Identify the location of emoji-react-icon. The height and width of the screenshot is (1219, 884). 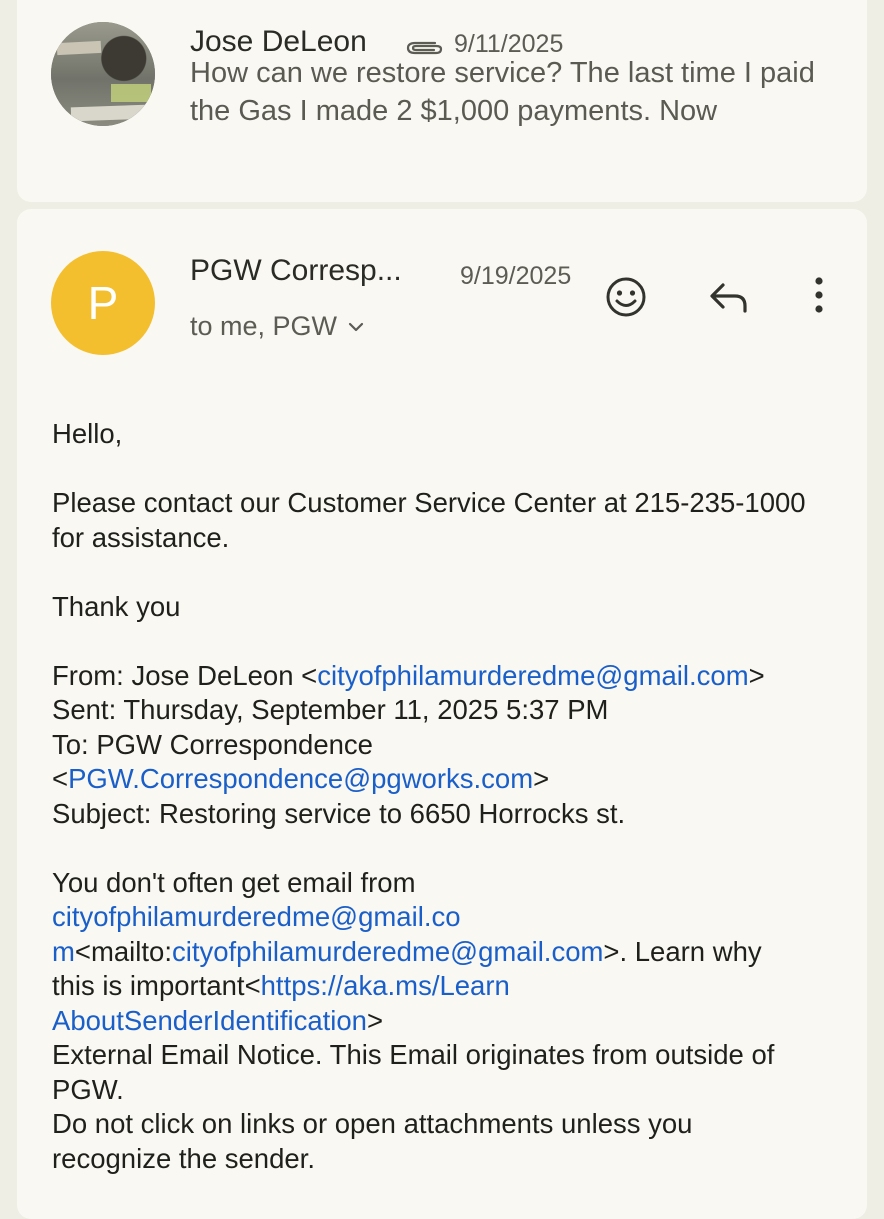
(626, 297).